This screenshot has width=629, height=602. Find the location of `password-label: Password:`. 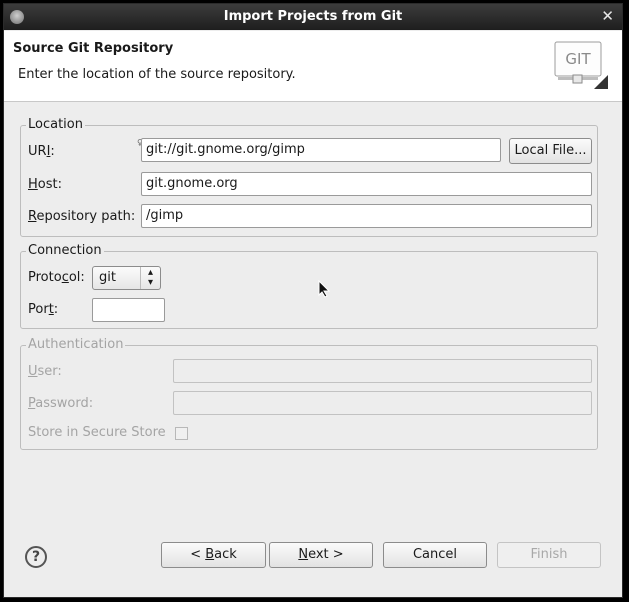

password-label: Password: is located at coordinates (61, 403).